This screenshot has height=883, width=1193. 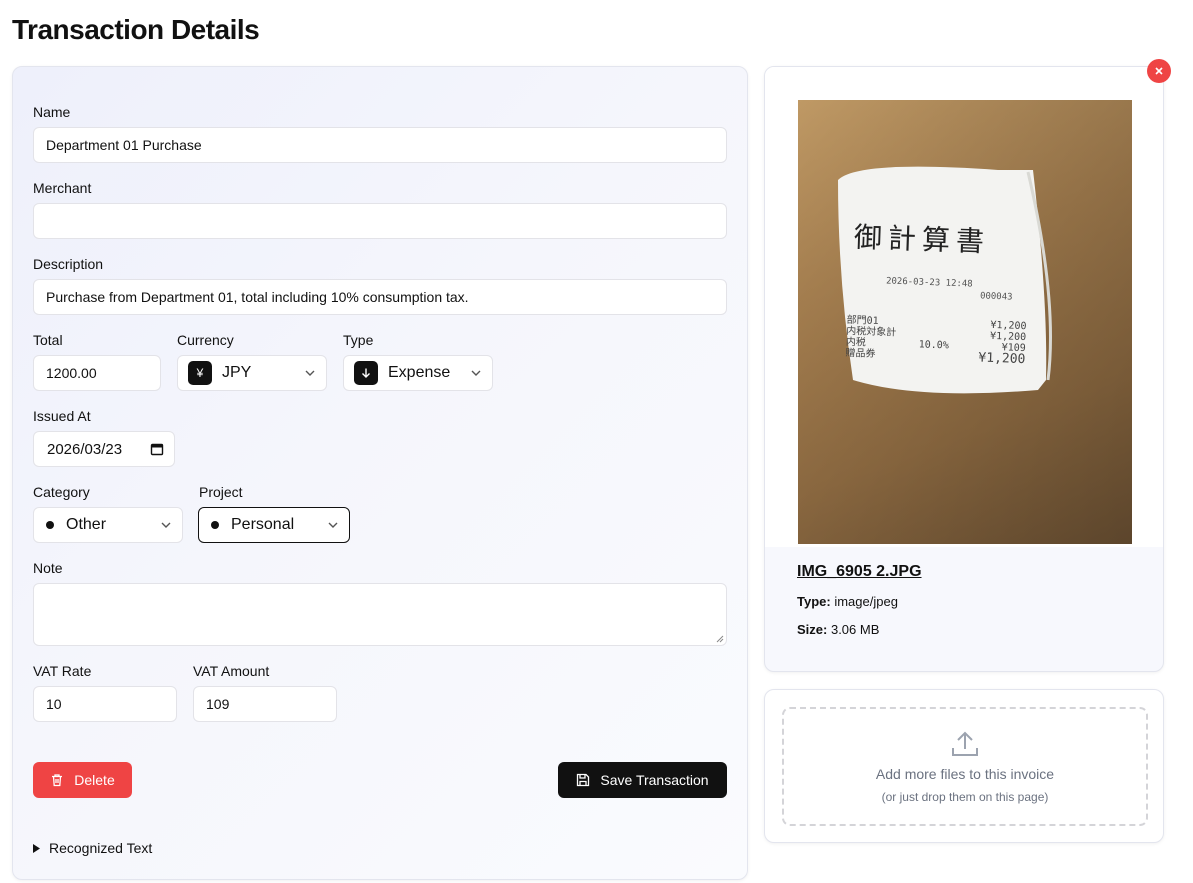 I want to click on note-label: Note, so click(x=48, y=568).